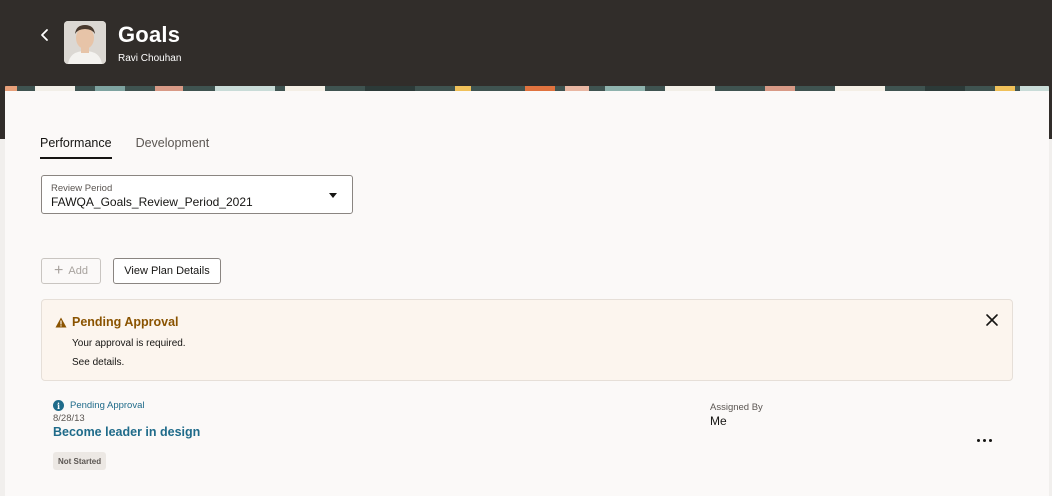 This screenshot has height=496, width=1052. Describe the element at coordinates (82, 188) in the screenshot. I see `review-period-label: Review Period` at that location.